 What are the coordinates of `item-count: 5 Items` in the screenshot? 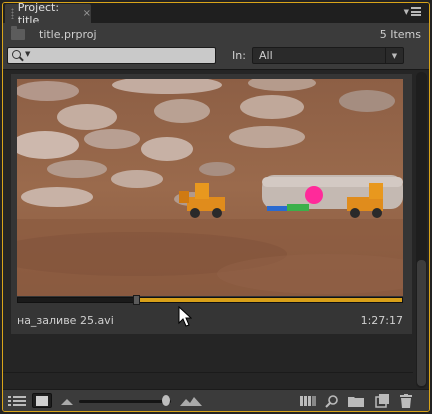 It's located at (400, 34).